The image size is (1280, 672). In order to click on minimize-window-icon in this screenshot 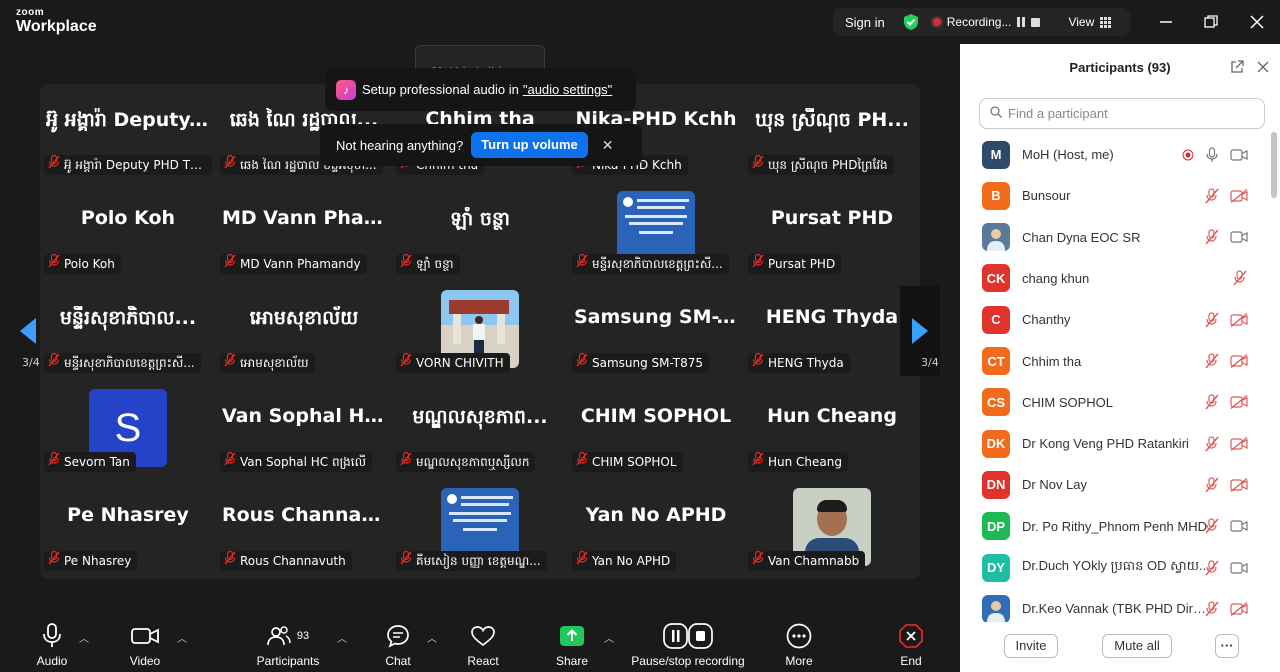, I will do `click(1166, 22)`.